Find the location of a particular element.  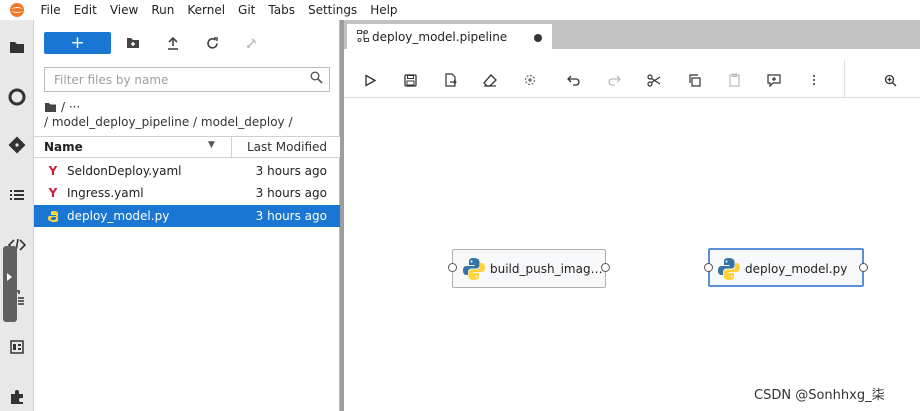

file-list-header: Name ▼ Last Modified is located at coordinates (187, 147).